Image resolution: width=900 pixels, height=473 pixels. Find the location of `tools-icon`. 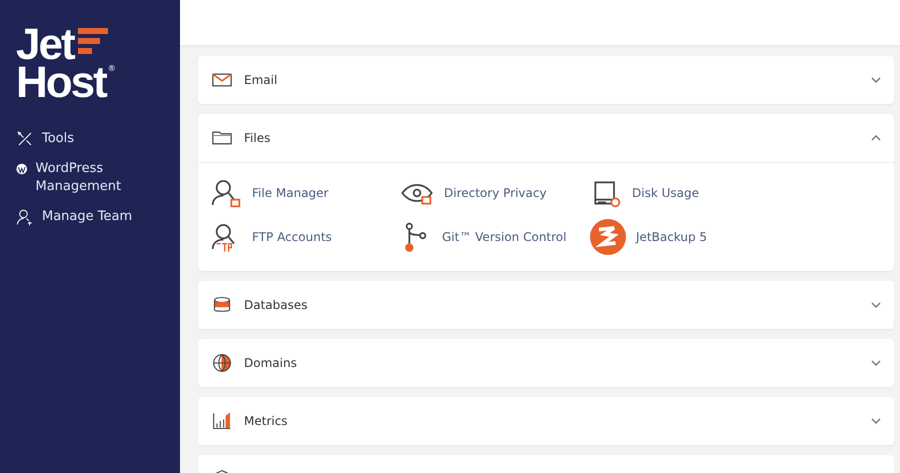

tools-icon is located at coordinates (25, 139).